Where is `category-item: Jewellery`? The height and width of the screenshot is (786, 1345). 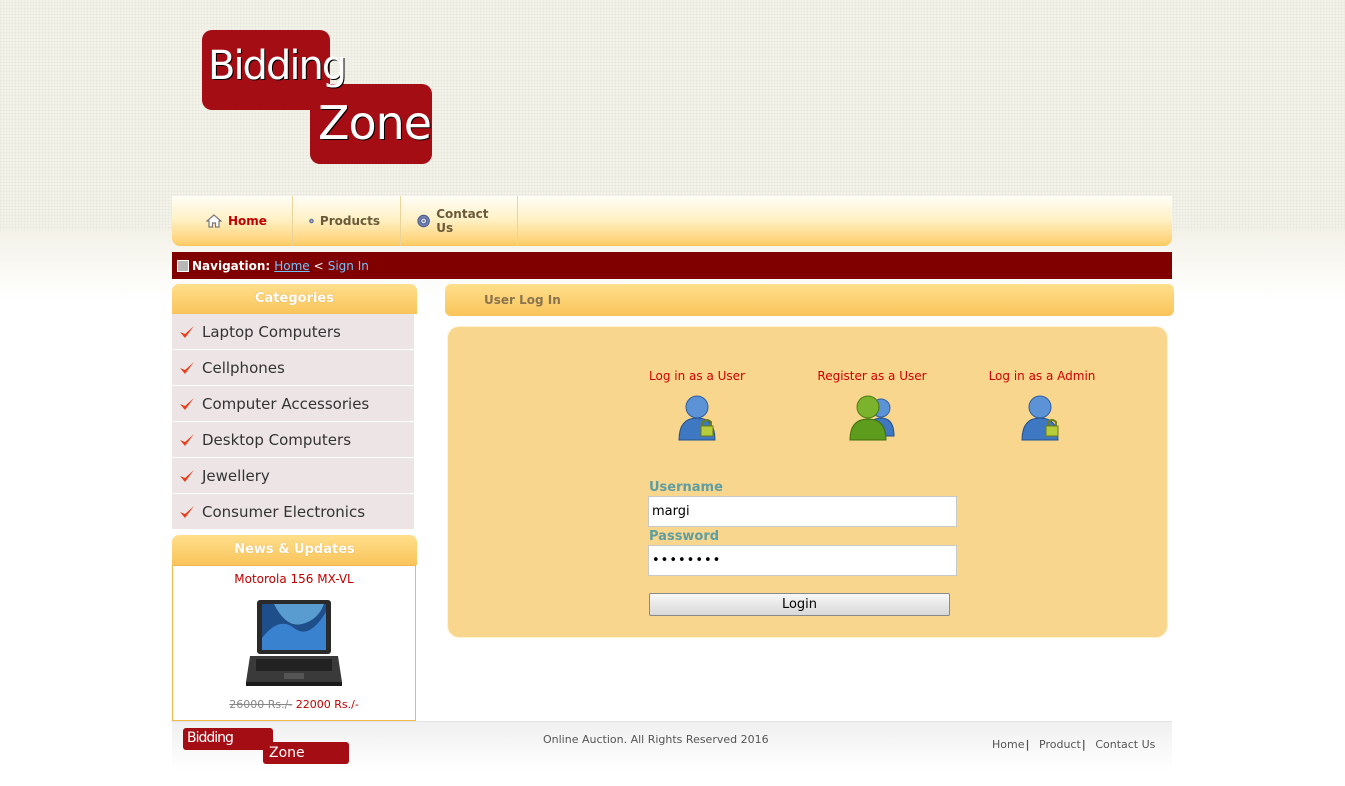 category-item: Jewellery is located at coordinates (293, 476).